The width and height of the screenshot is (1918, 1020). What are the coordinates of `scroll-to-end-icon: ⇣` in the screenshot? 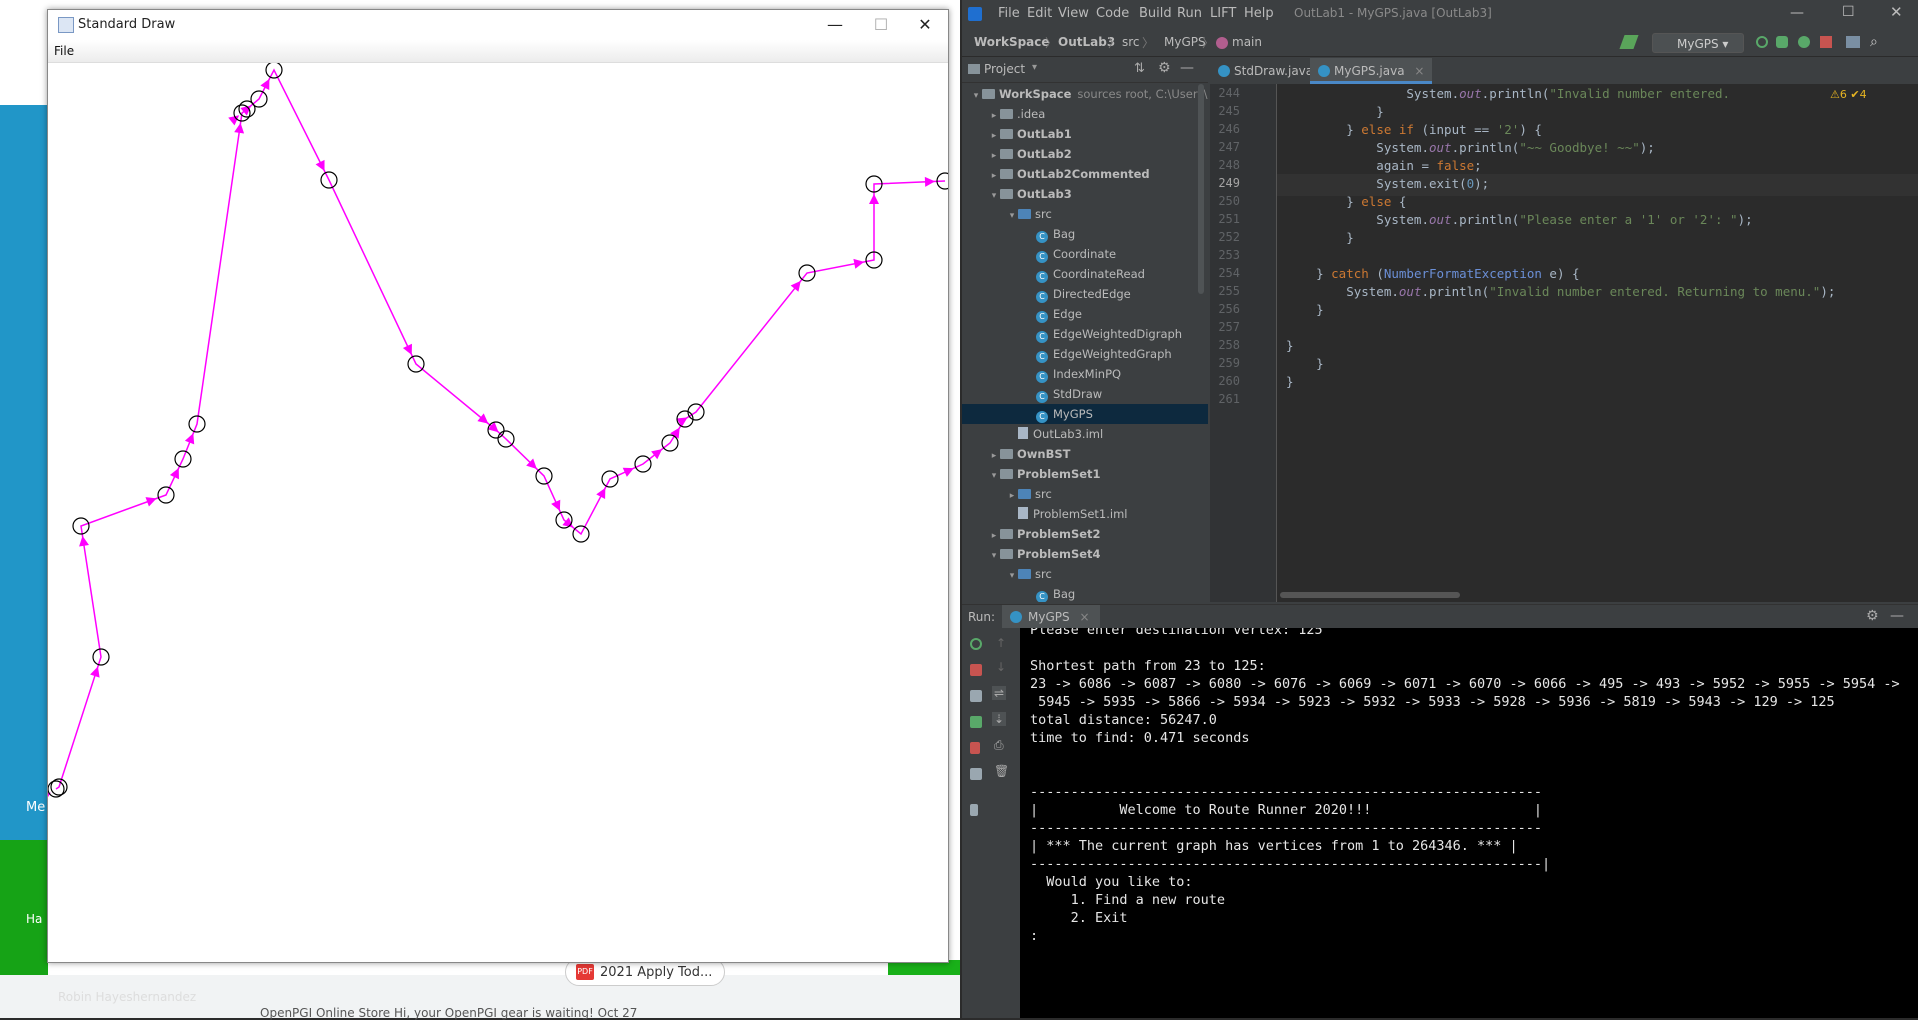 It's located at (999, 719).